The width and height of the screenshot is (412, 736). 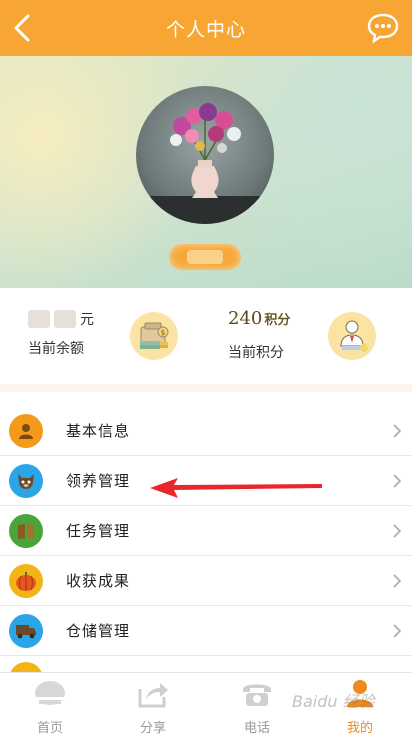 I want to click on avatar, so click(x=205, y=155).